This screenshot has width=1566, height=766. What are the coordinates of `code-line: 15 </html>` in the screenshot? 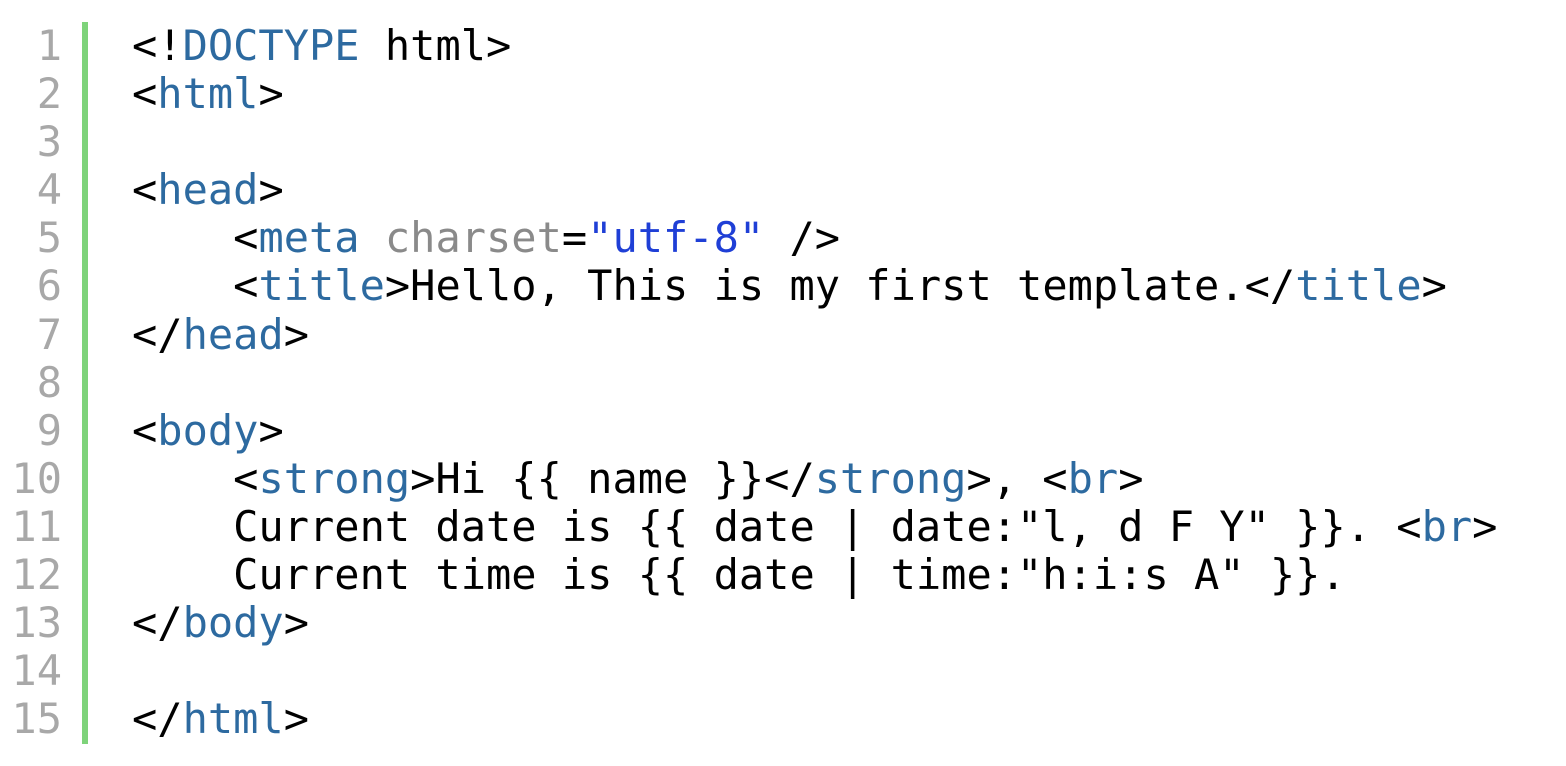 It's located at (783, 719).